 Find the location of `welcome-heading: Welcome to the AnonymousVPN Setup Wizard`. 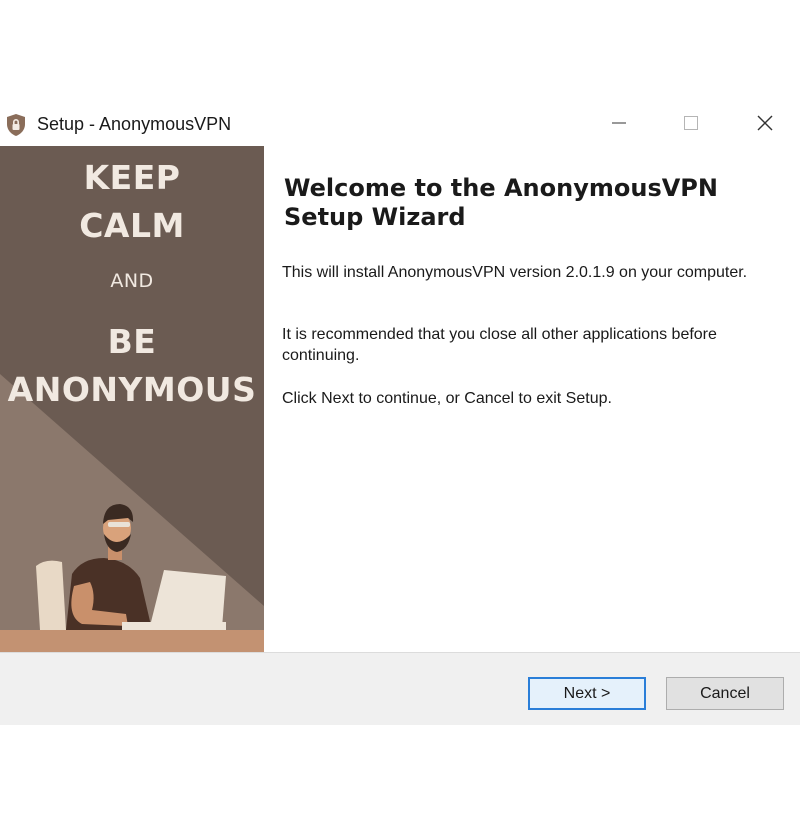

welcome-heading: Welcome to the AnonymousVPN Setup Wizard is located at coordinates (501, 202).